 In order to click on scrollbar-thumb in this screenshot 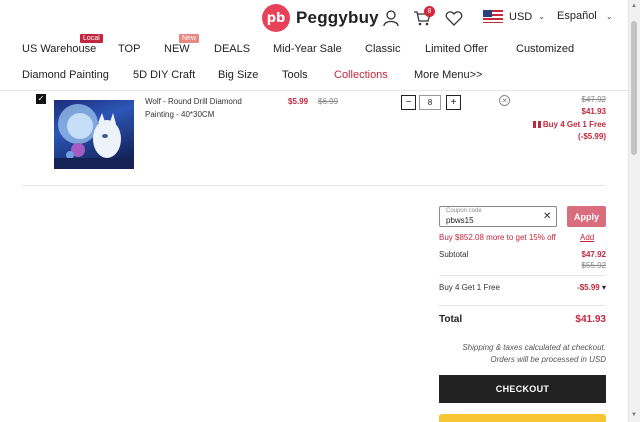, I will do `click(634, 88)`.